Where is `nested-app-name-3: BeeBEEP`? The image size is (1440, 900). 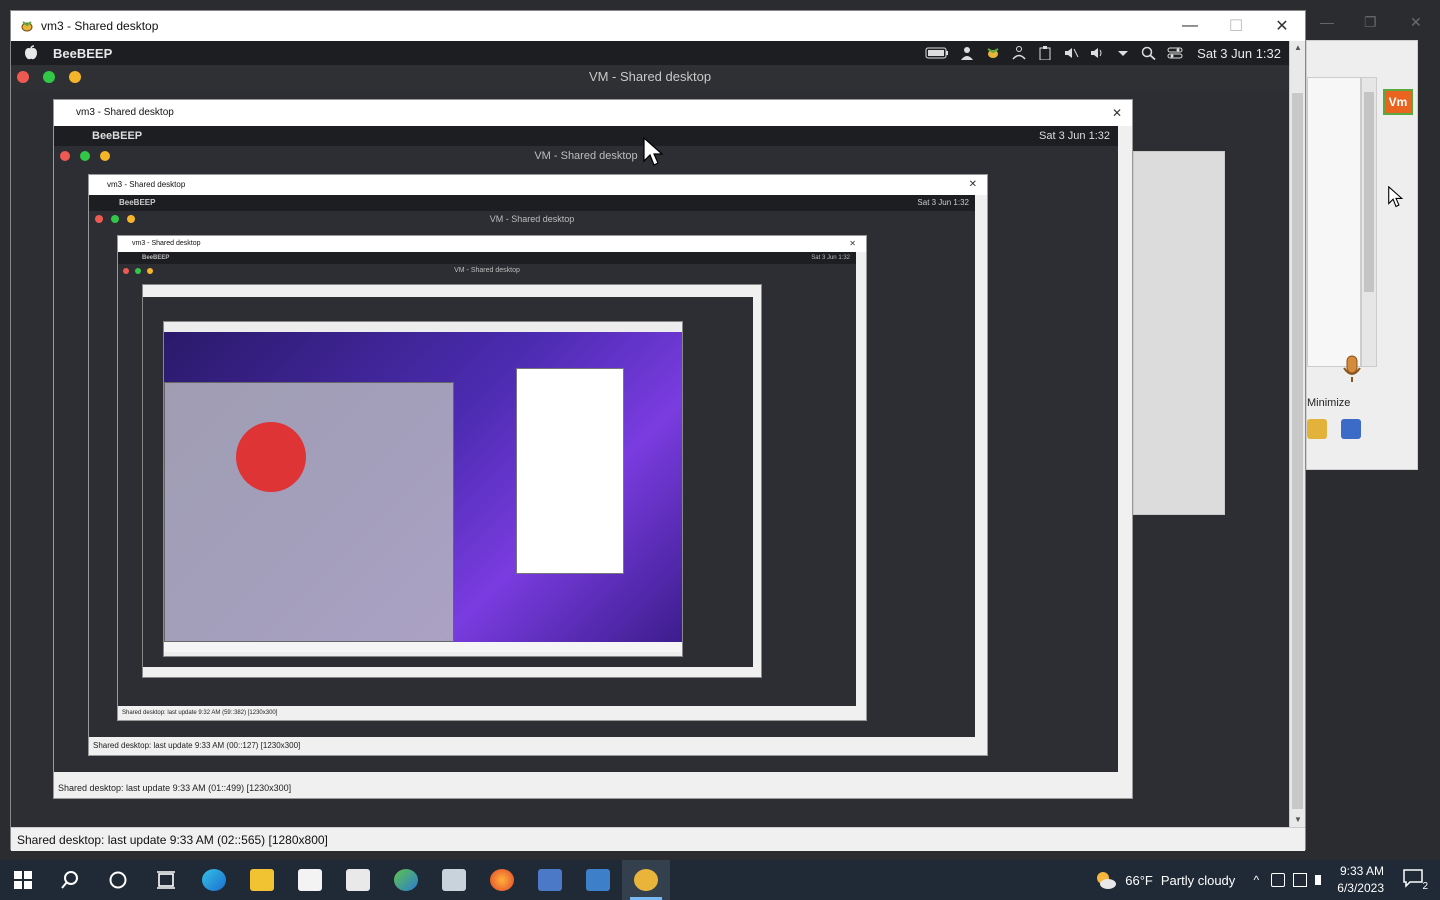
nested-app-name-3: BeeBEEP is located at coordinates (156, 258).